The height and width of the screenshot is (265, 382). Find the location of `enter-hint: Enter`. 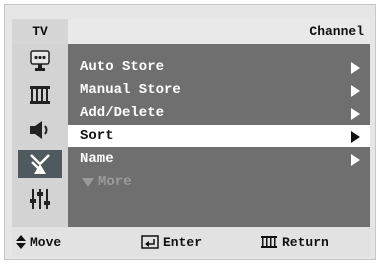

enter-hint: Enter is located at coordinates (171, 242).